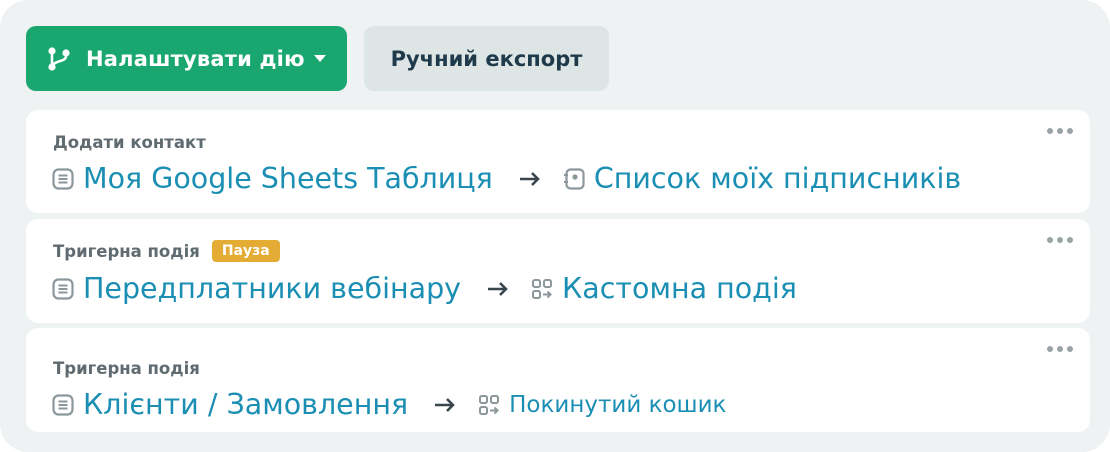  What do you see at coordinates (777, 178) in the screenshot?
I see `target-link: Список моїх підписників` at bounding box center [777, 178].